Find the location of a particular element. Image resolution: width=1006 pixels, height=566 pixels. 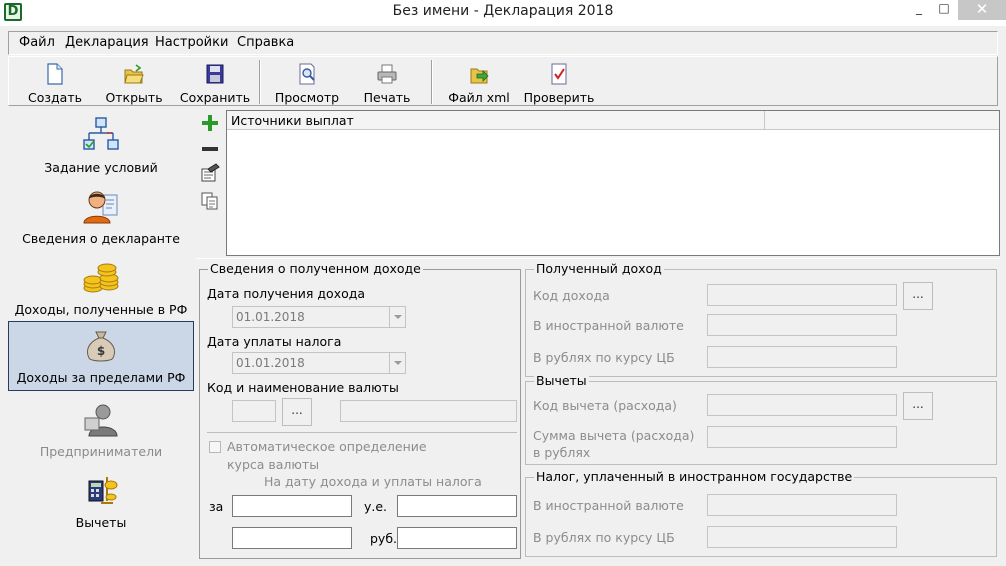

deduction-code-label: Код вычета (расхода) is located at coordinates (605, 405).